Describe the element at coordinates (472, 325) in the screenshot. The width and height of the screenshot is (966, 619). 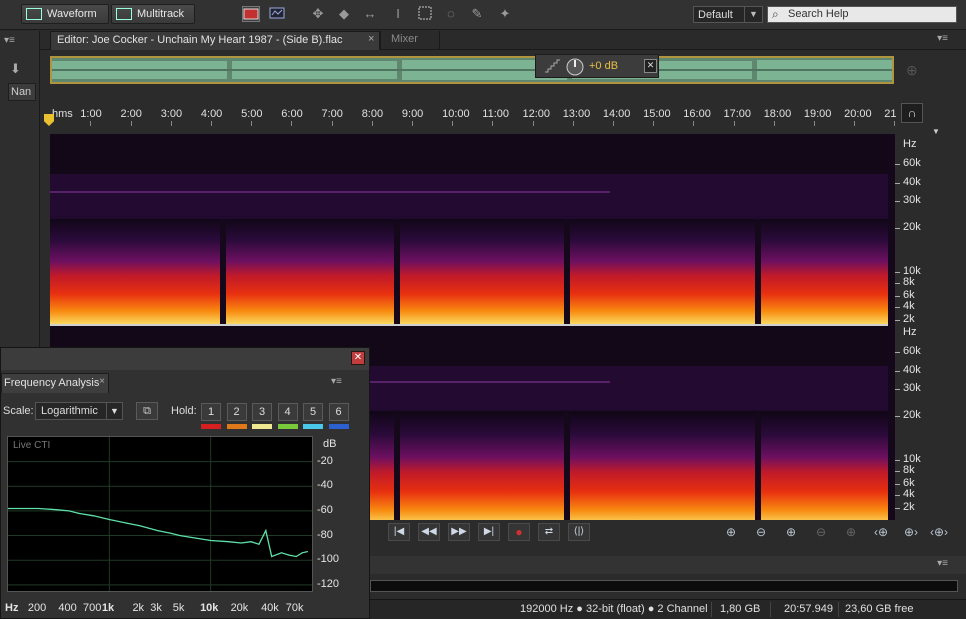
I see `channel-divider` at that location.